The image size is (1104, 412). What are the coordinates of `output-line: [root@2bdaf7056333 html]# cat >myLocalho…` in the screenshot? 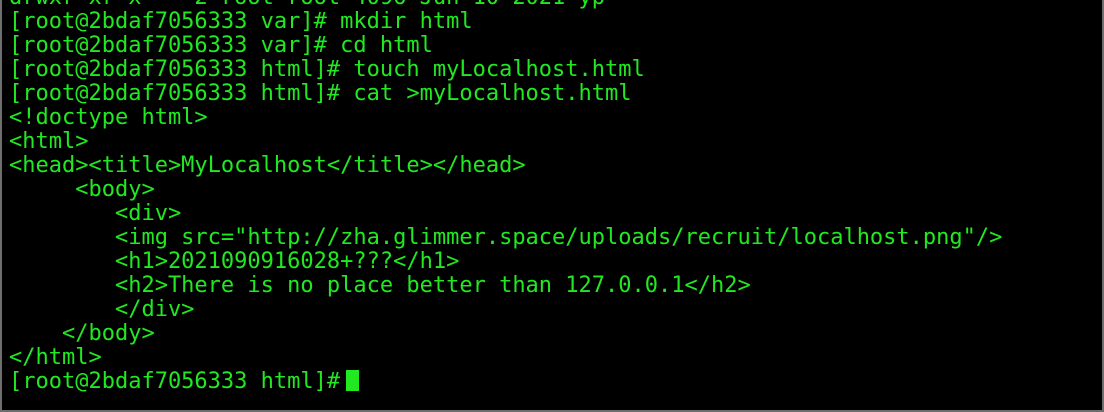 It's located at (320, 94).